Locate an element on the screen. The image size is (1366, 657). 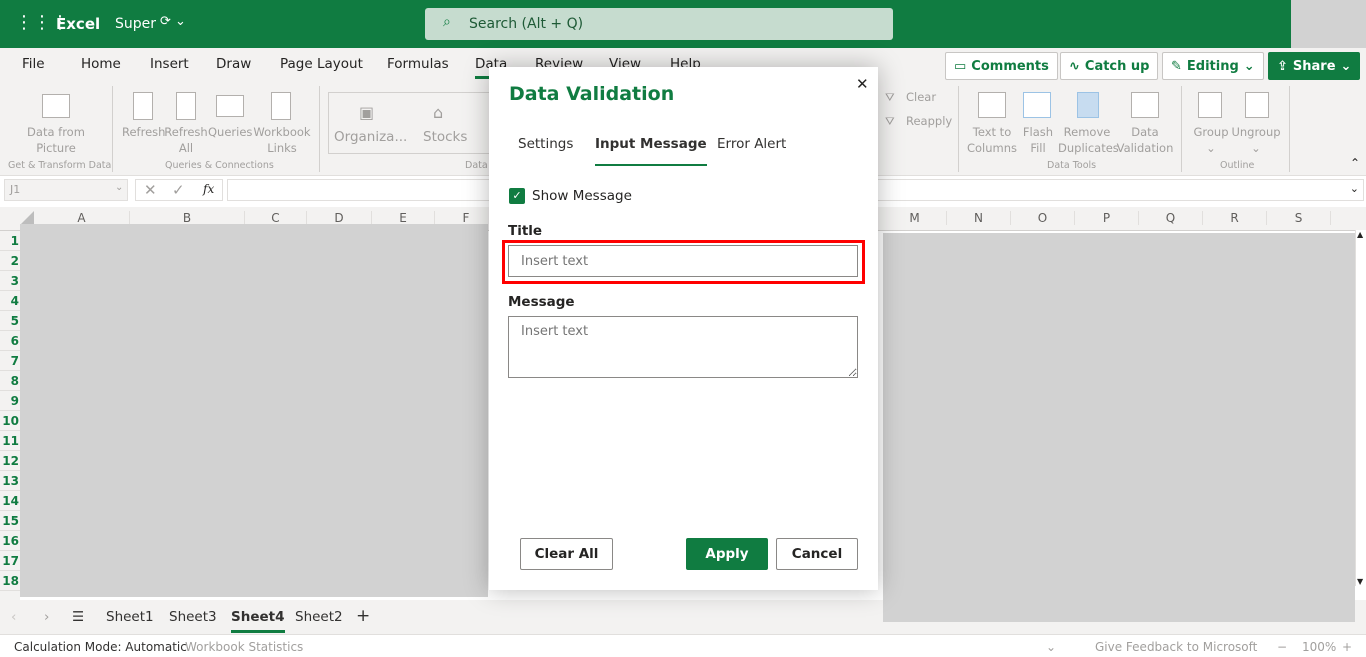
row-header: 18 is located at coordinates (10, 581).